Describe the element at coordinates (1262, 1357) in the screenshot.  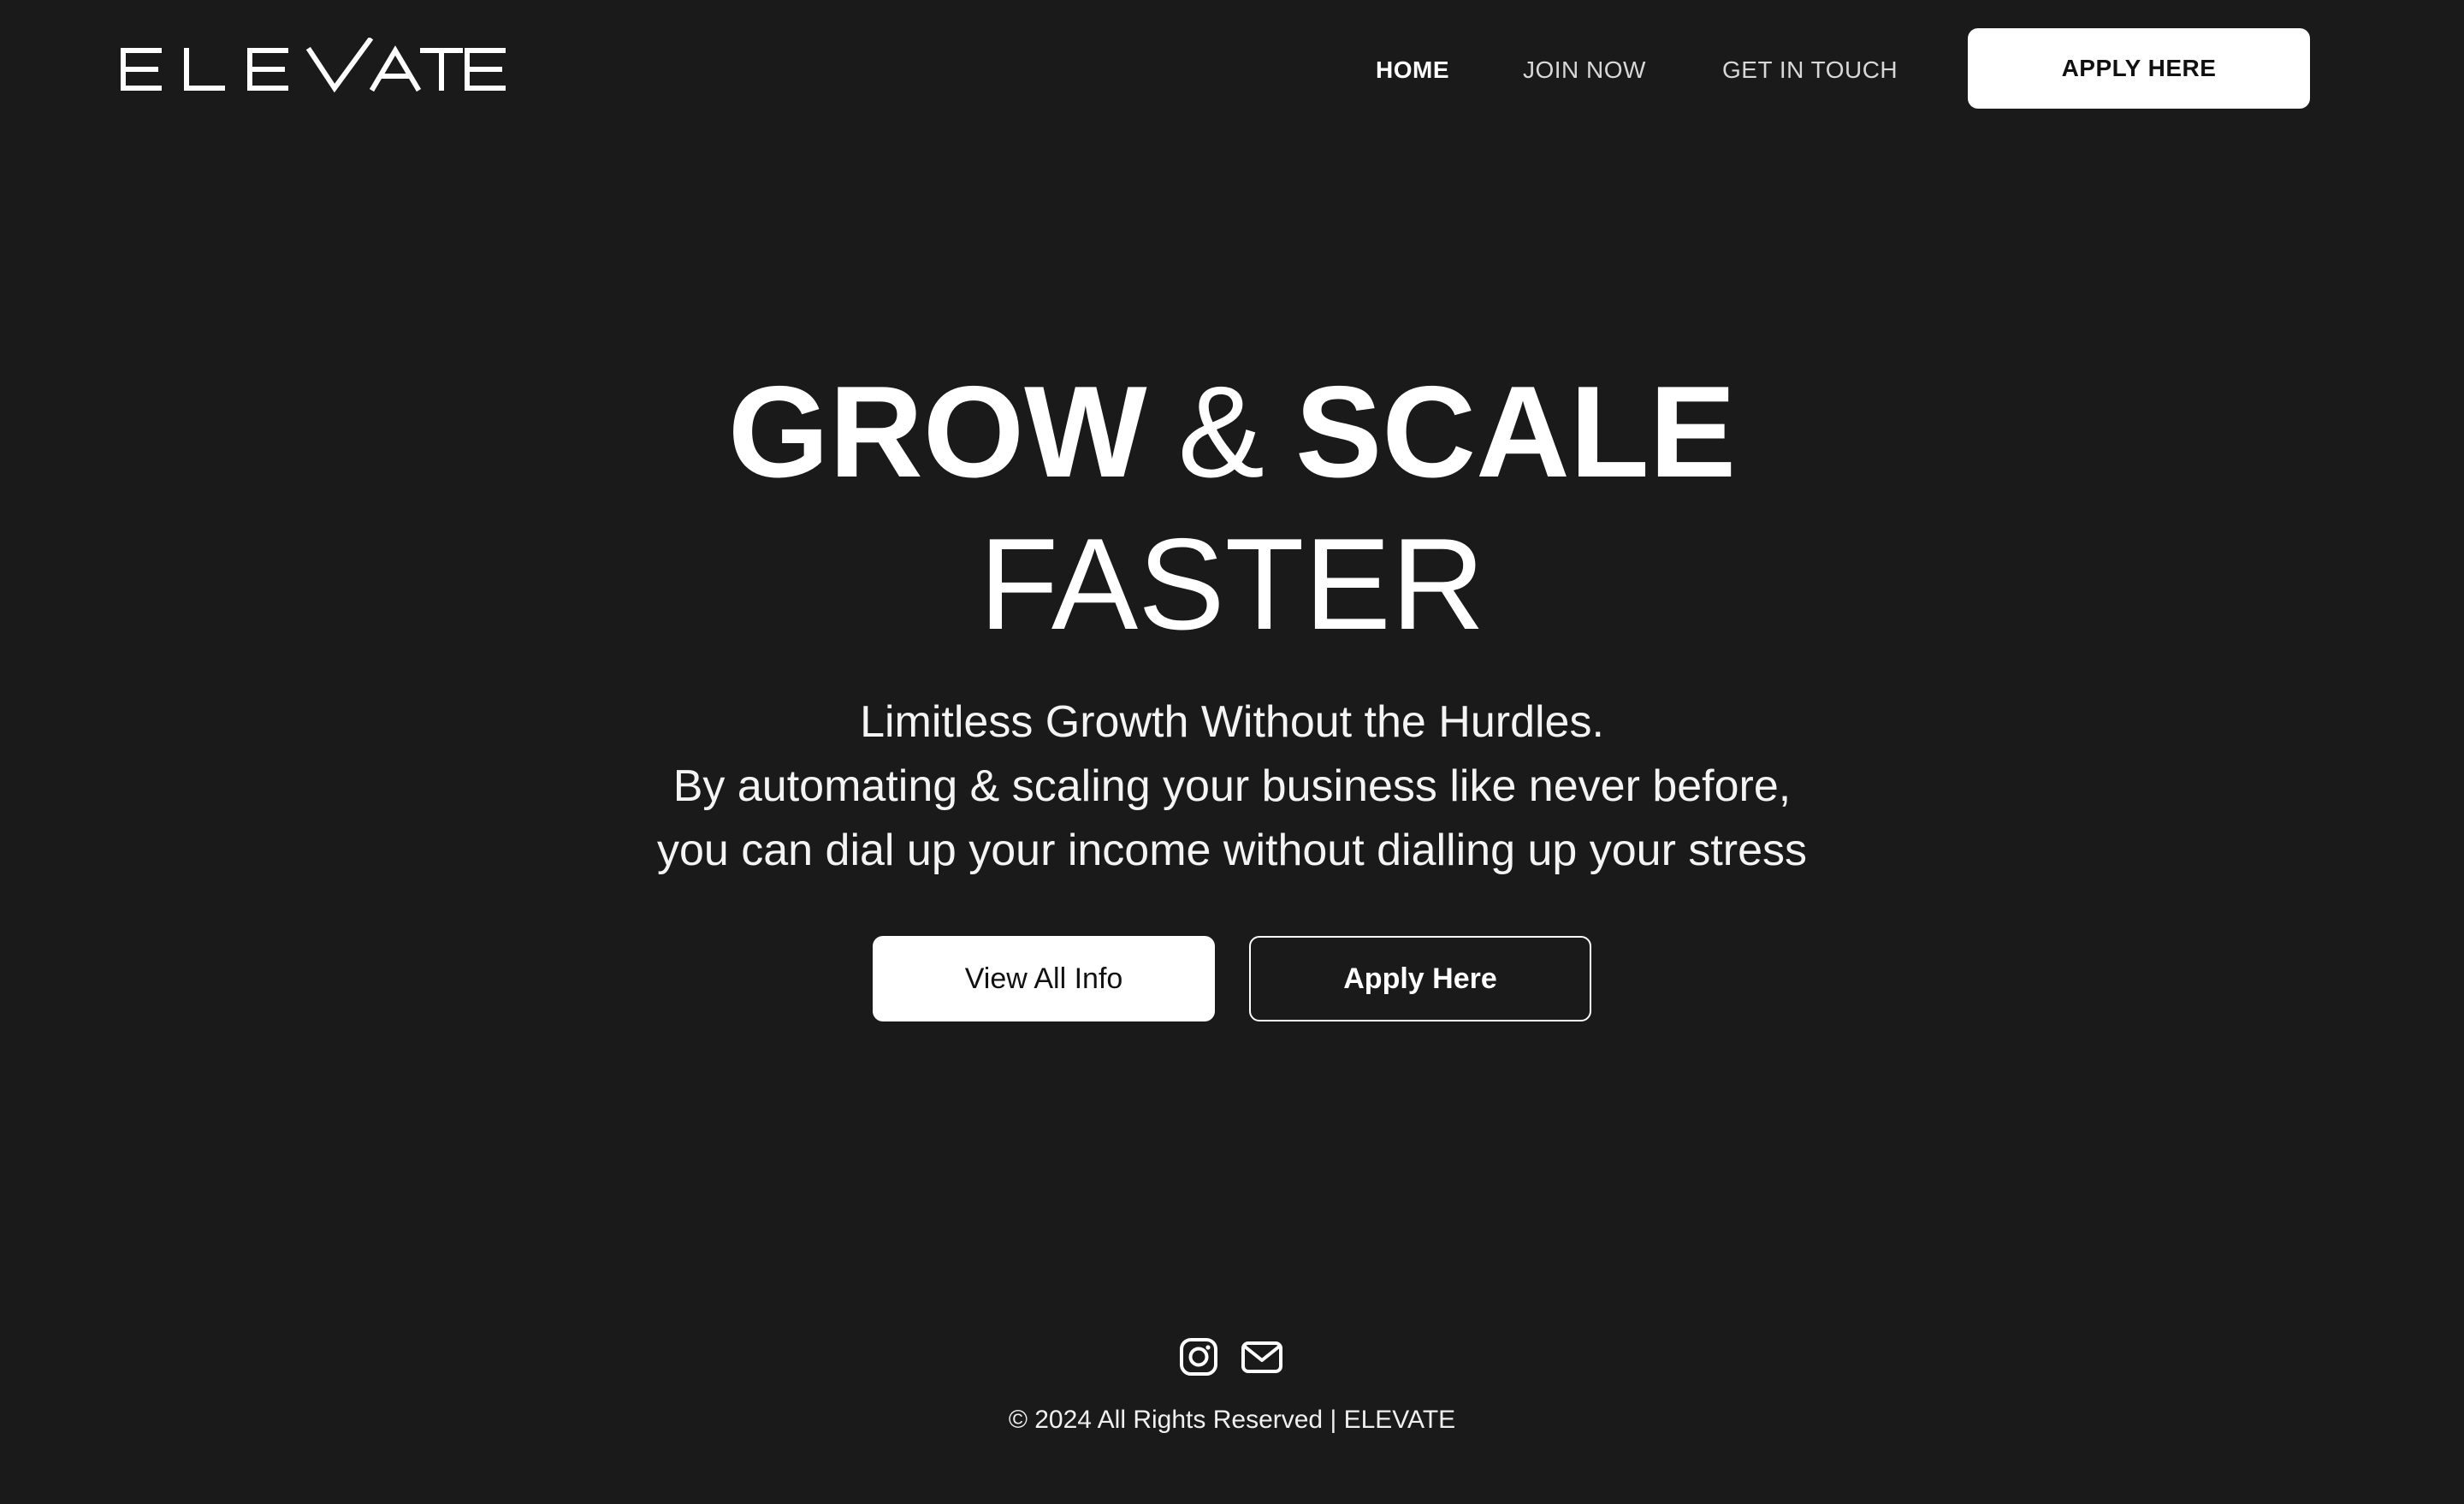
I see `mail-icon` at that location.